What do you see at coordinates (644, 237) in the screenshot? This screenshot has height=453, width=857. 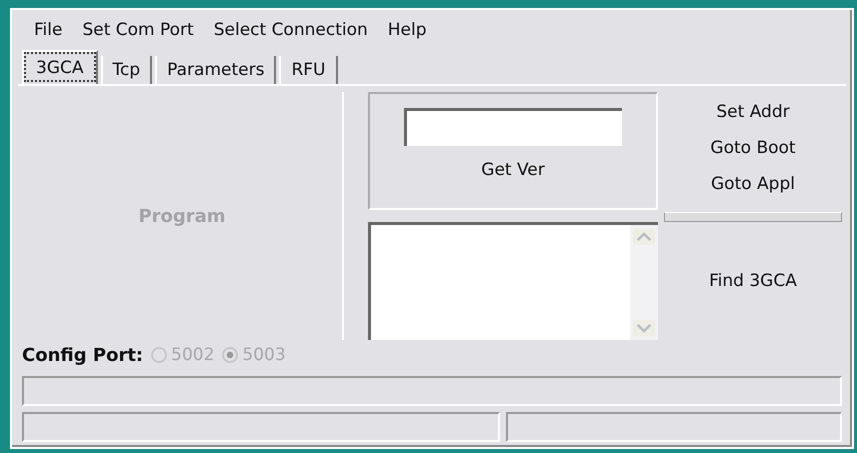 I see `scroll-up-icon` at bounding box center [644, 237].